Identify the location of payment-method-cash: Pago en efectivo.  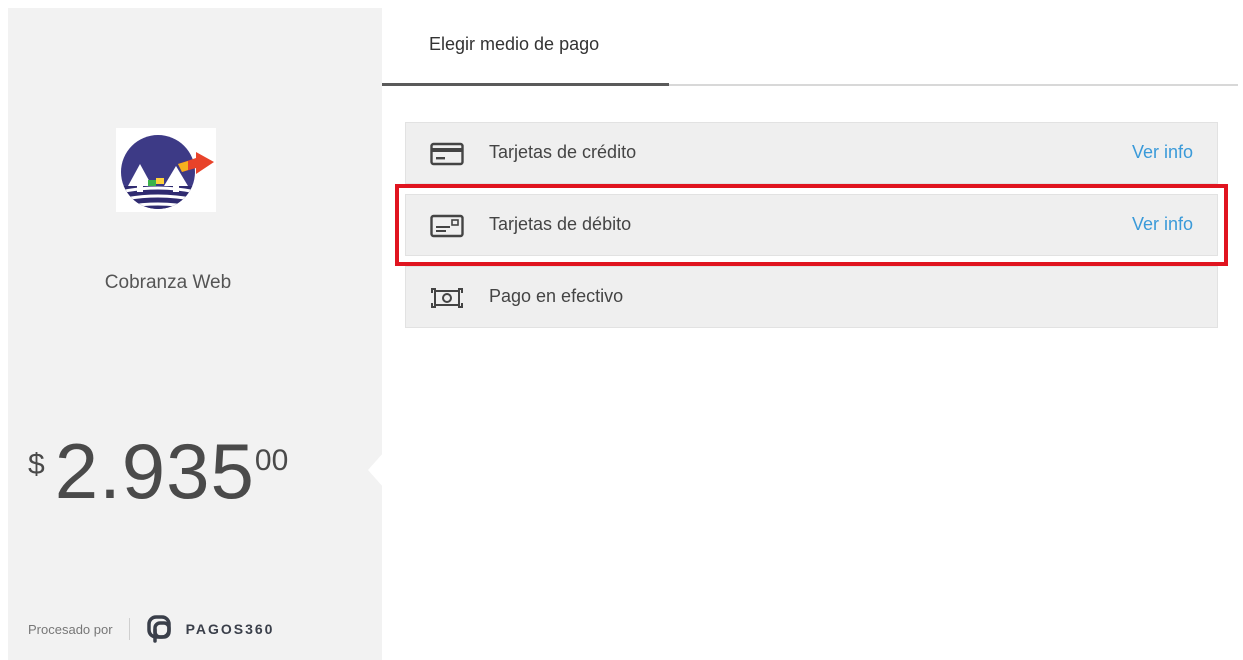
(811, 297).